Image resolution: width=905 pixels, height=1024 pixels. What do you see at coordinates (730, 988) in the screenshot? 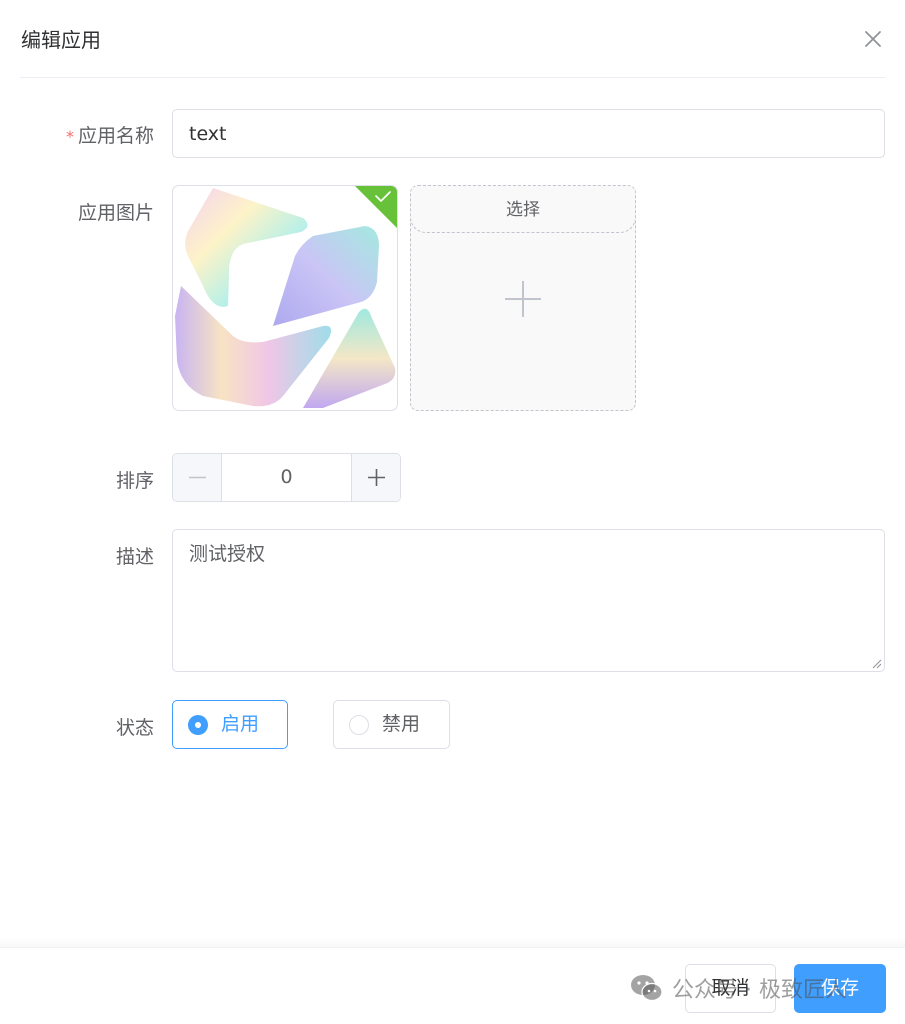
I see `cancel-button: 取消` at bounding box center [730, 988].